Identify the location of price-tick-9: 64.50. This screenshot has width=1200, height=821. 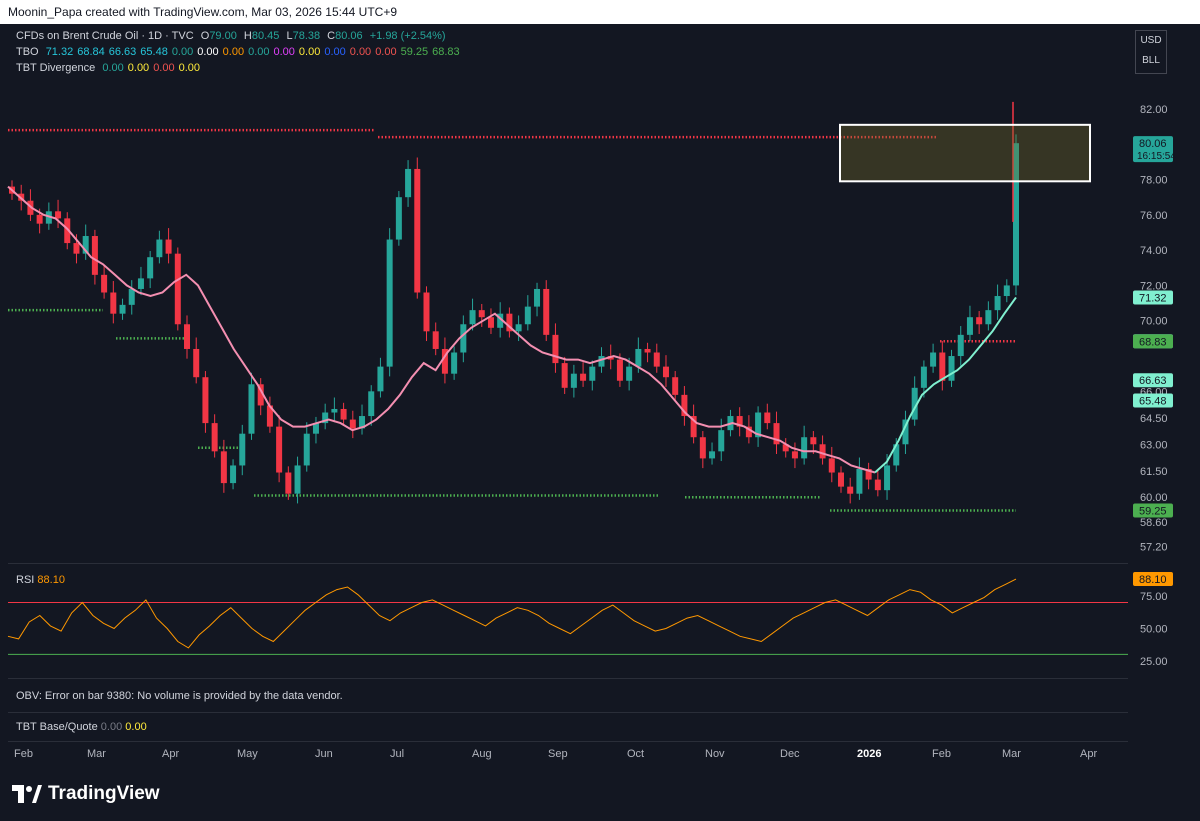
(1154, 419).